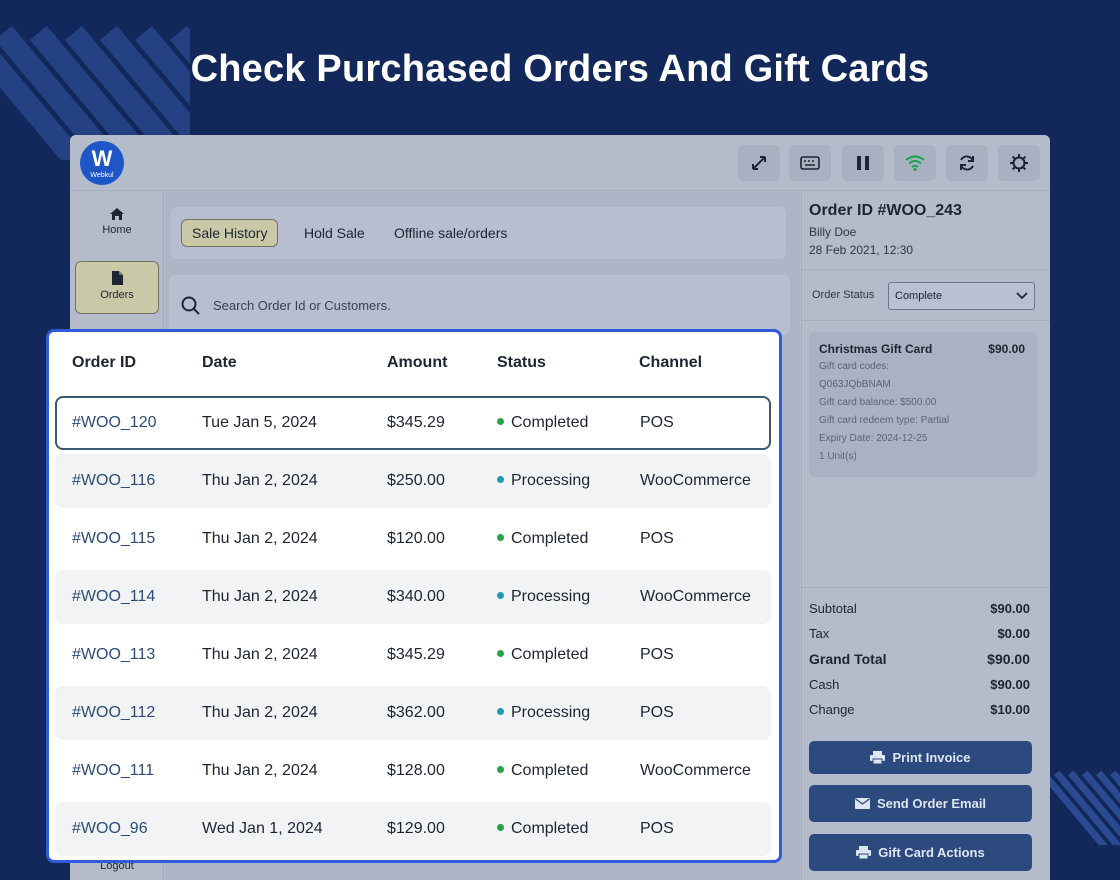 The image size is (1120, 880). What do you see at coordinates (334, 233) in the screenshot?
I see `tab-hold-sale: Hold Sale` at bounding box center [334, 233].